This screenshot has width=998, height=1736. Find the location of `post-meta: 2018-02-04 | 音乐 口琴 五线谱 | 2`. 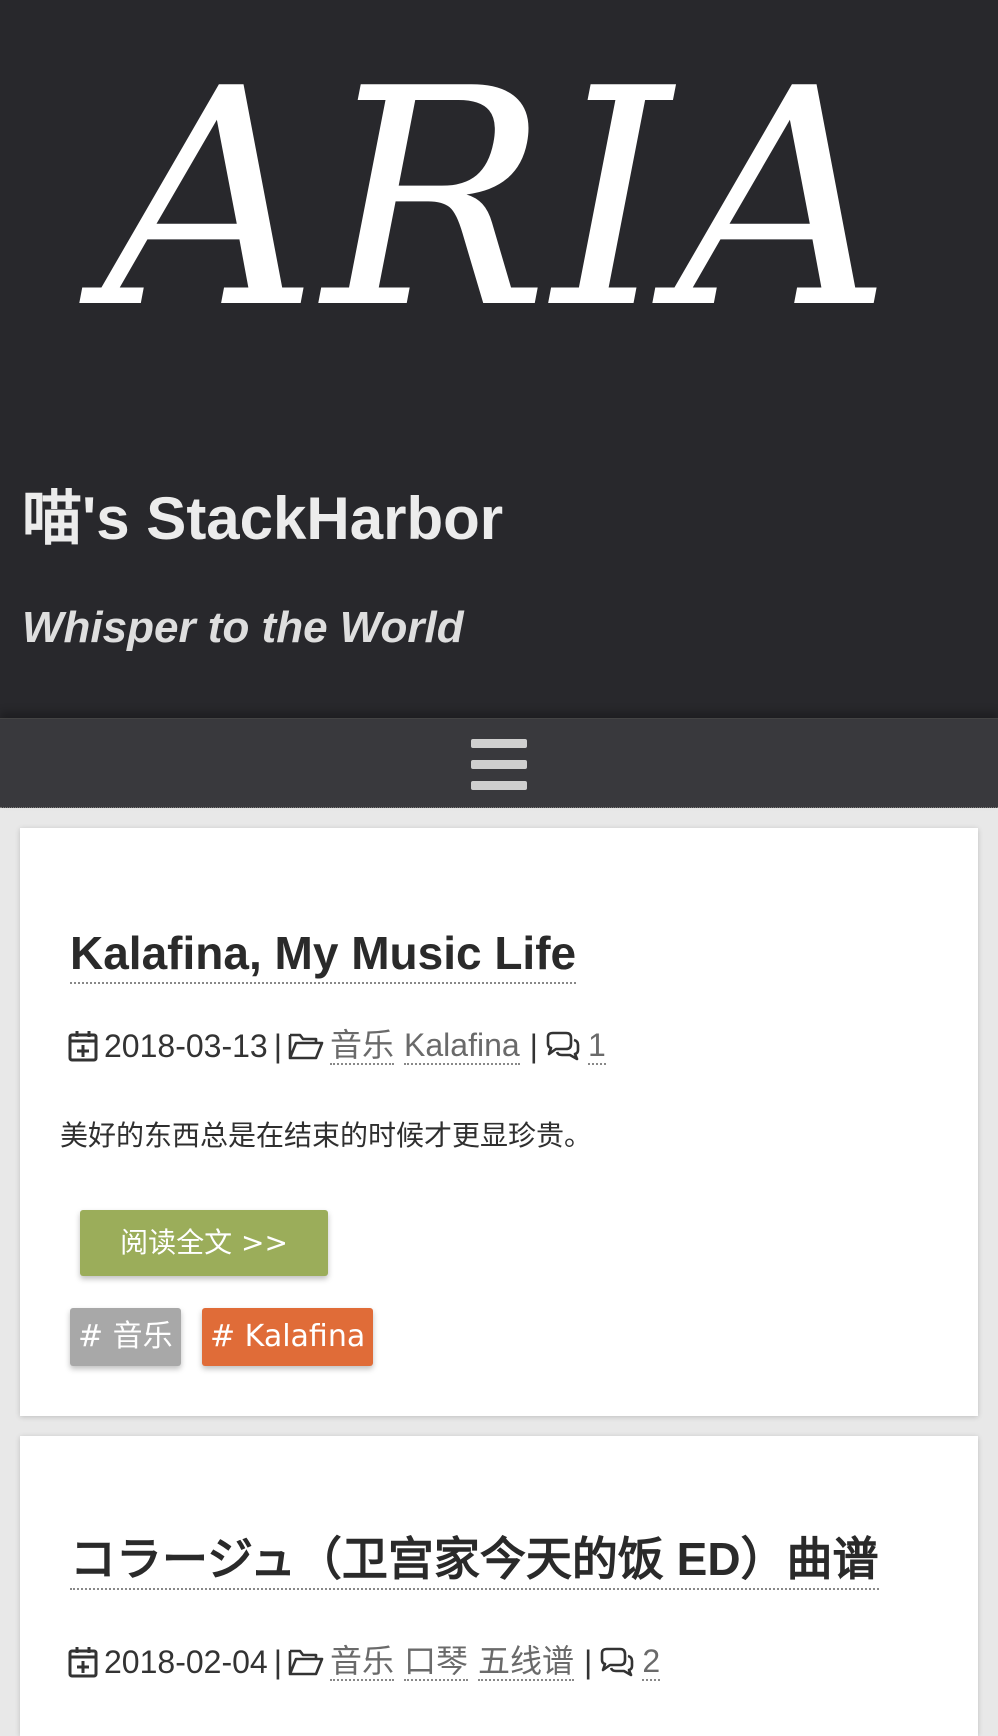

post-meta: 2018-02-04 | 音乐 口琴 五线谱 | 2 is located at coordinates (364, 1662).